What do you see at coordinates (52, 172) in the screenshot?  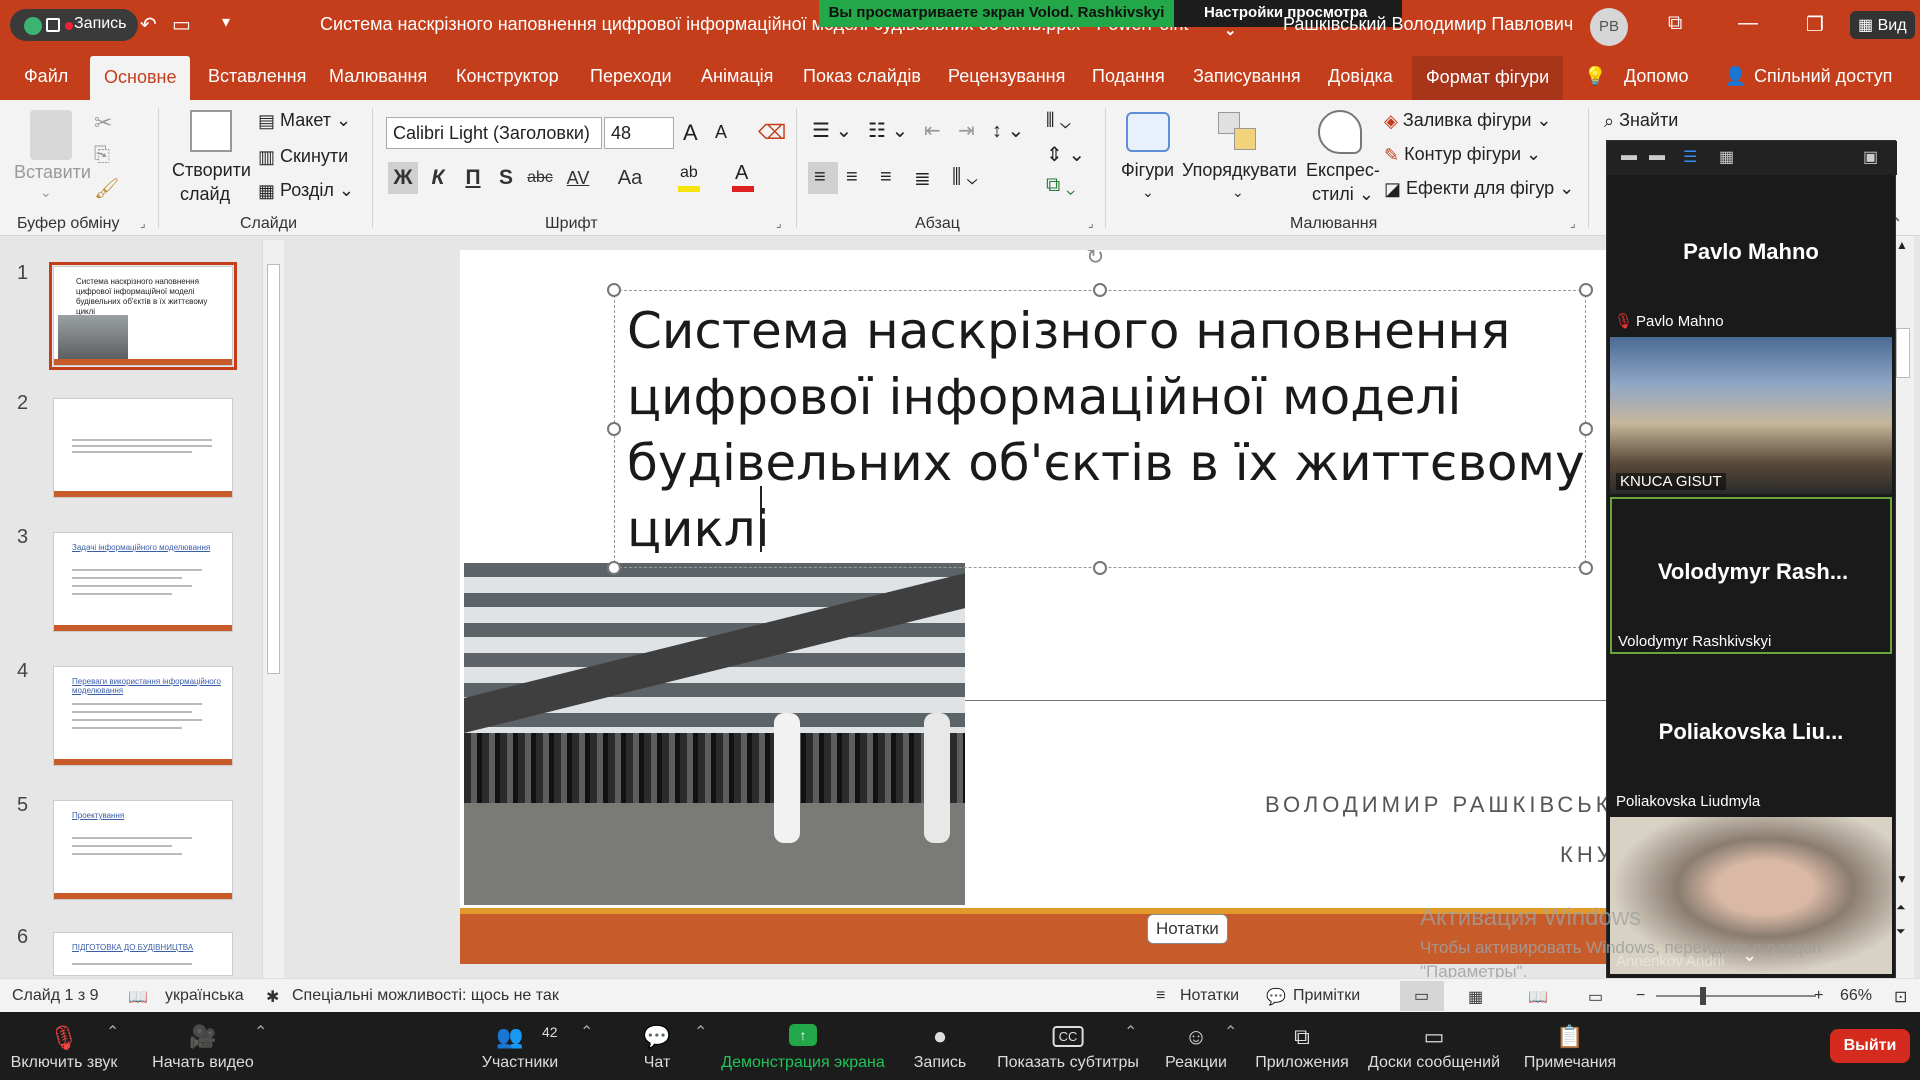 I see `paste-button: Вставити` at bounding box center [52, 172].